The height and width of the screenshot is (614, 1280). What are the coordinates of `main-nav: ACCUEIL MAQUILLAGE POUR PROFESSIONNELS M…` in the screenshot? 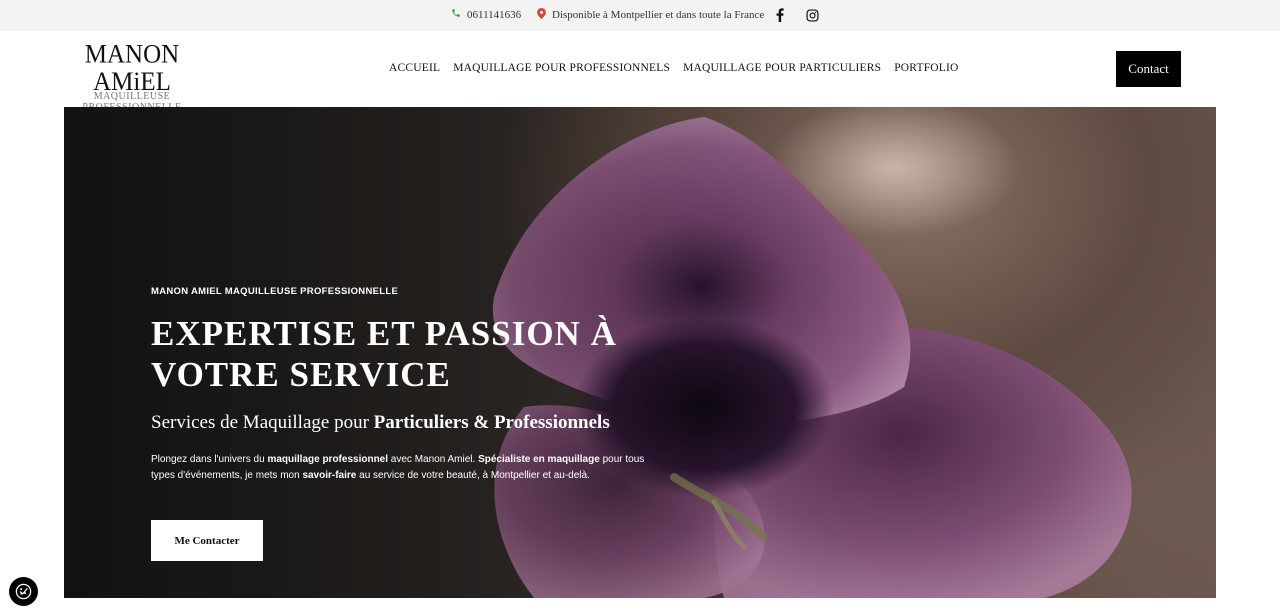 It's located at (674, 68).